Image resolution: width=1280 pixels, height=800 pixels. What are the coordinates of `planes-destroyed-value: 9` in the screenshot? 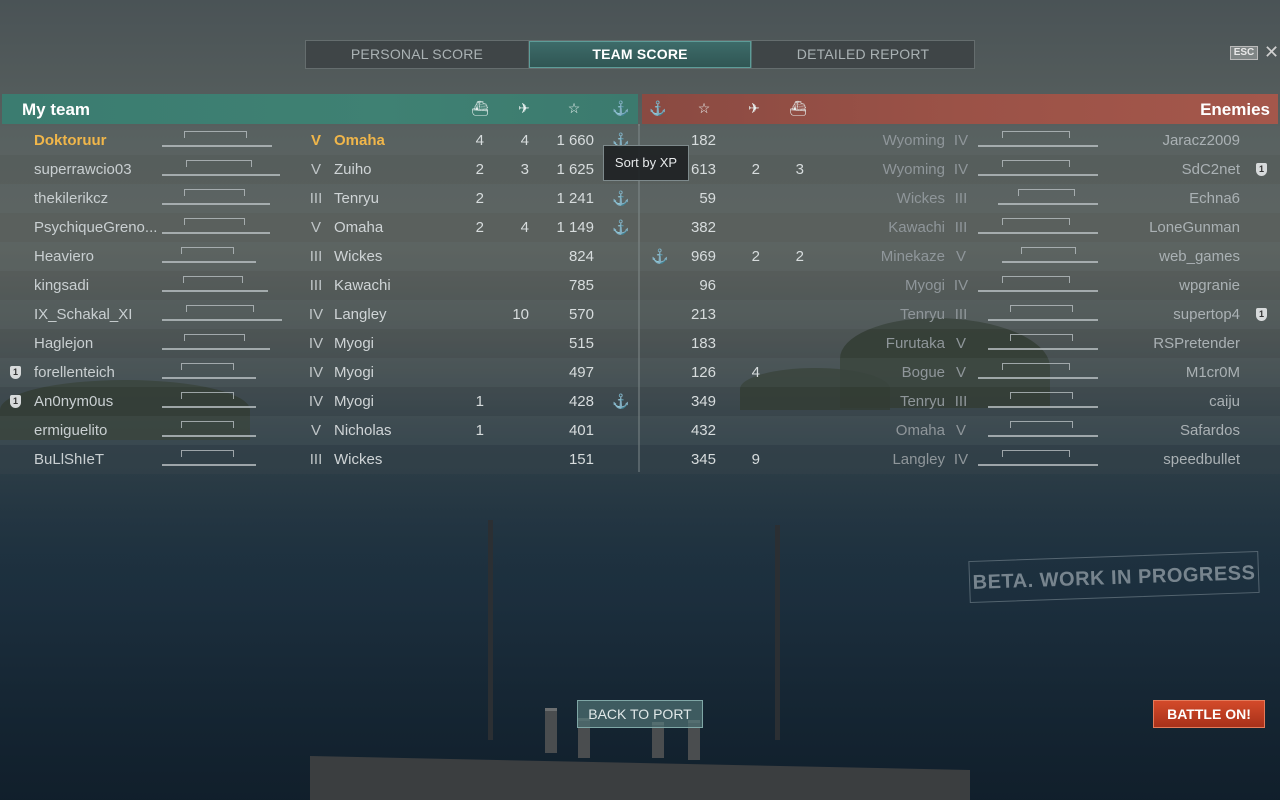 It's located at (755, 459).